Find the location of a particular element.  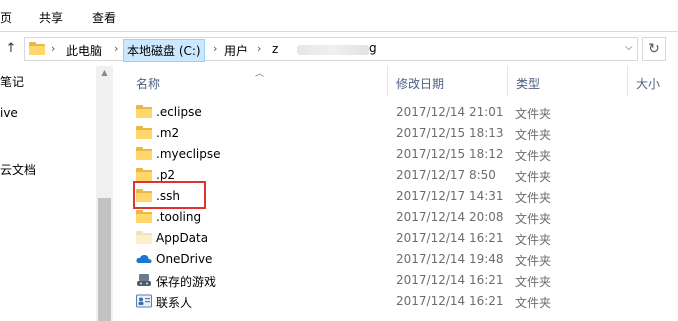

file-name: 保存的游戏 is located at coordinates (186, 282).